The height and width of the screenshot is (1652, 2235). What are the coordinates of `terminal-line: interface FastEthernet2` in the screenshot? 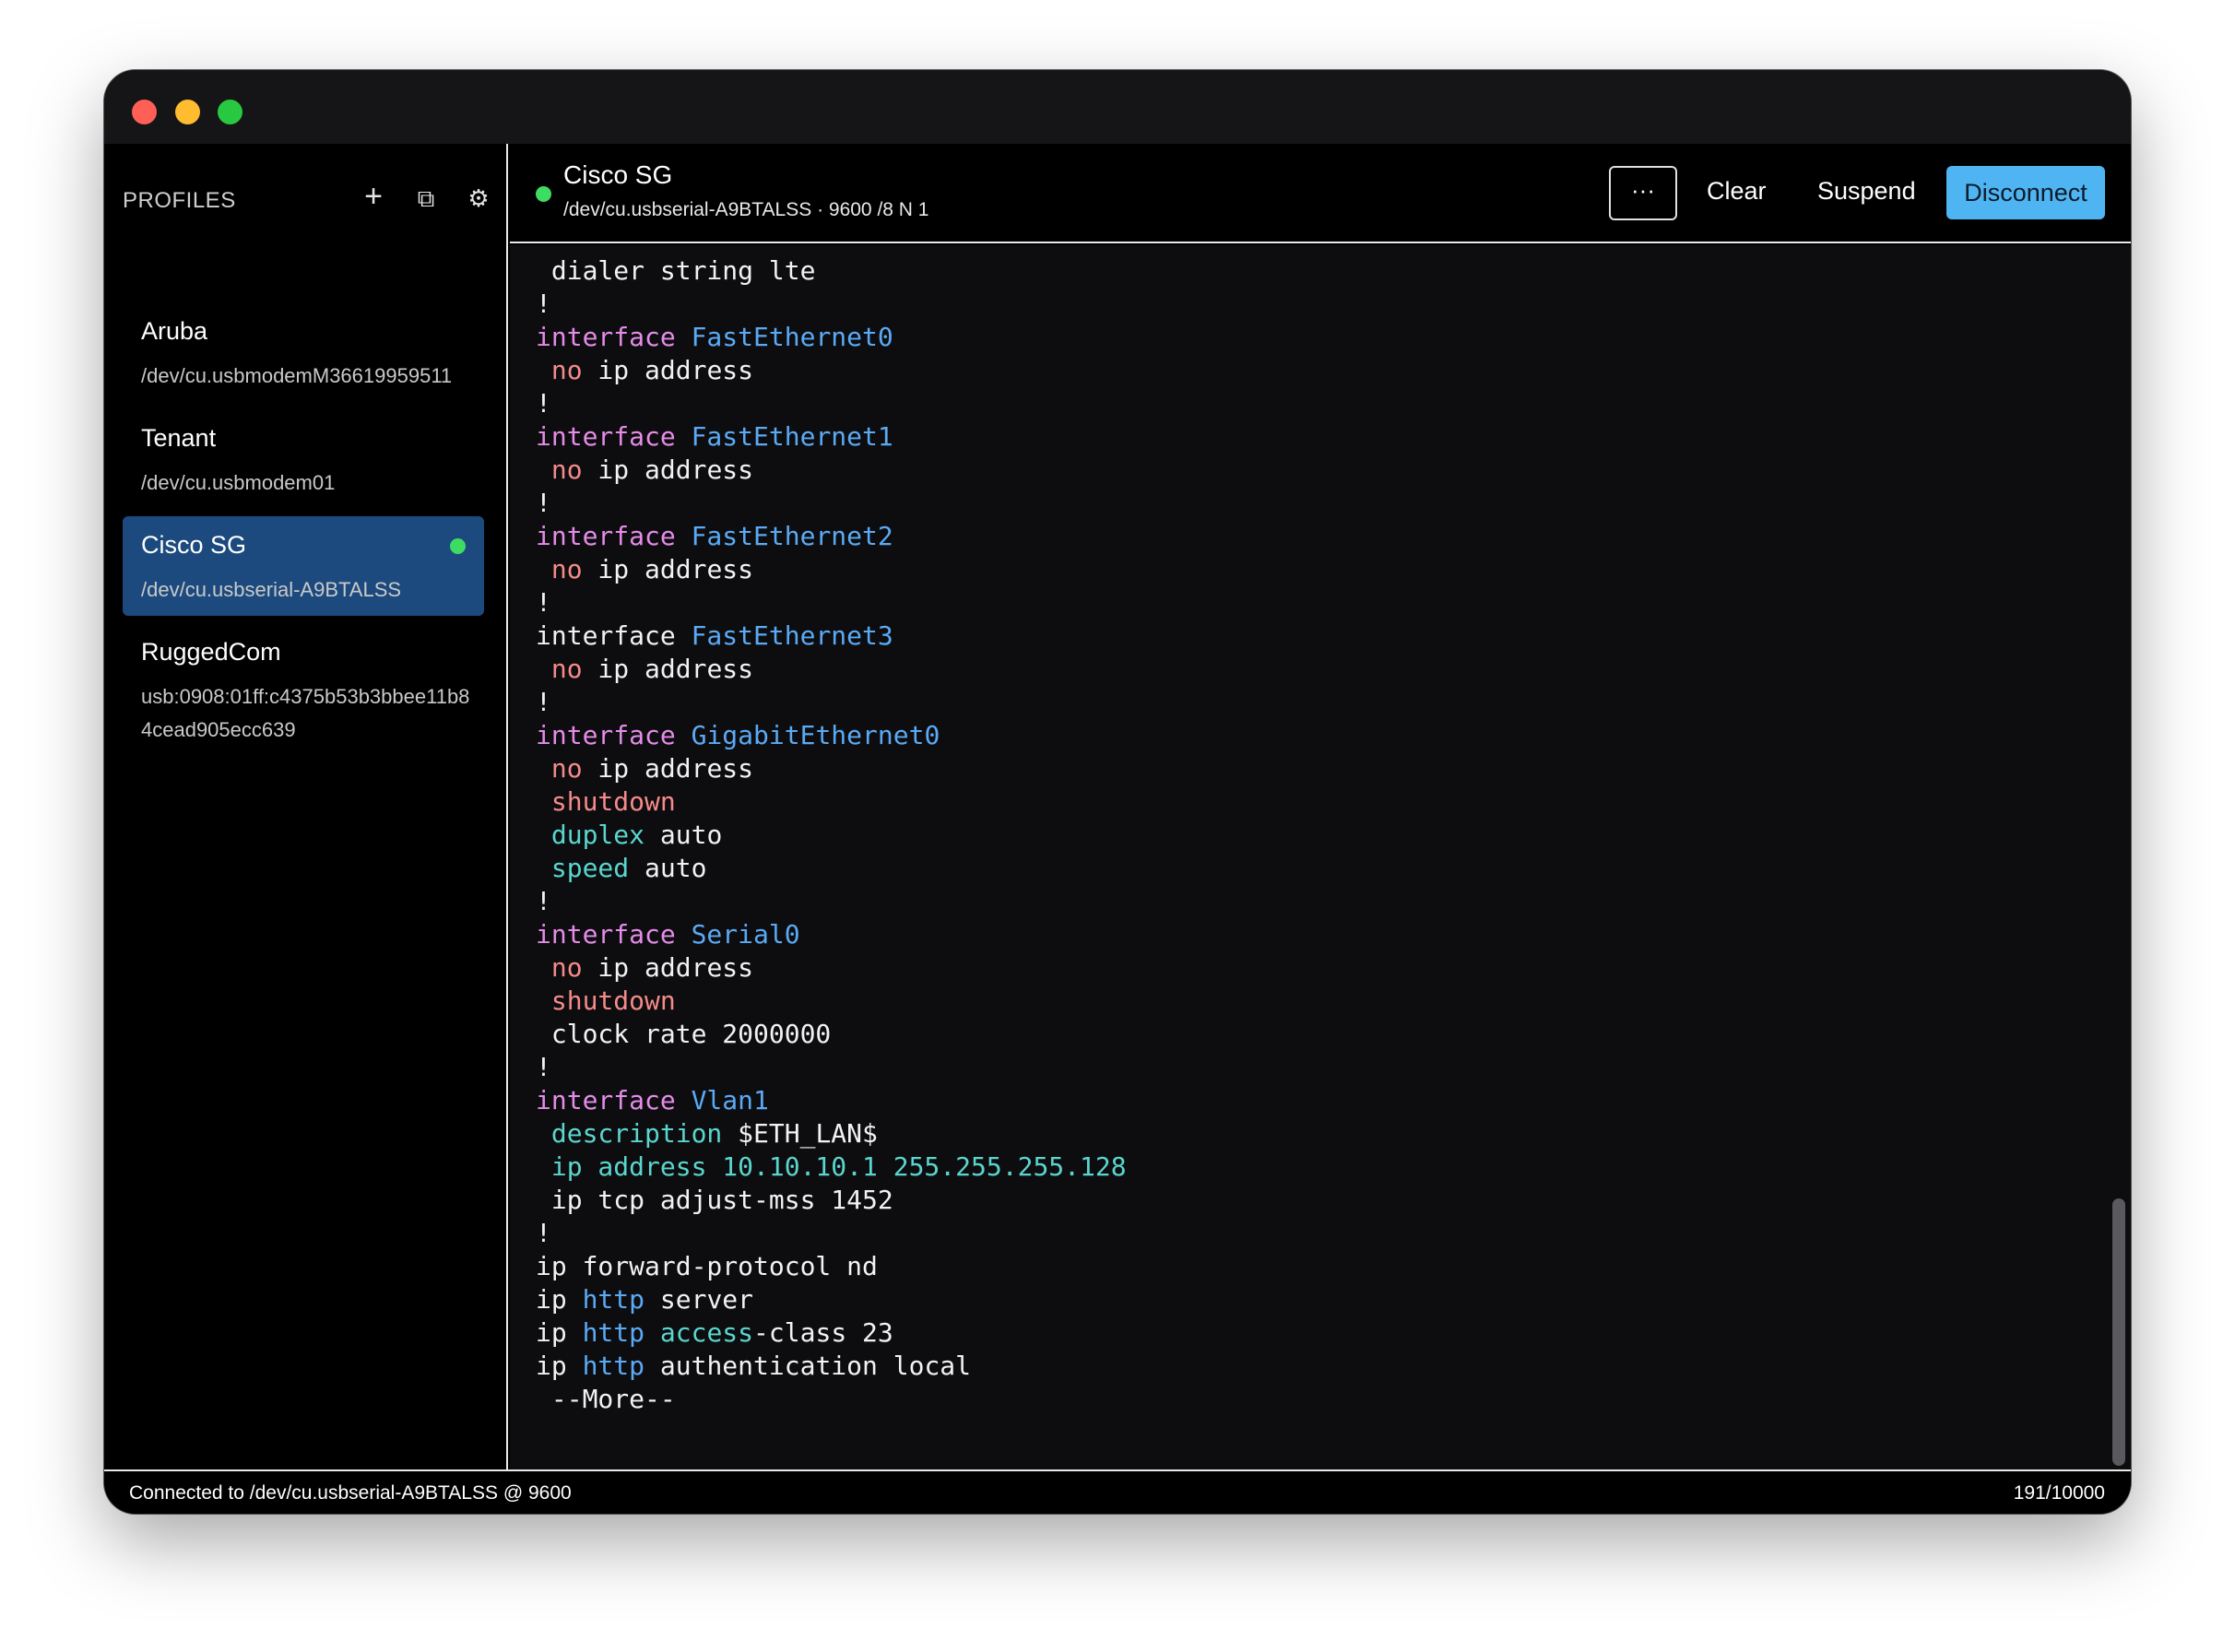 It's located at (831, 536).